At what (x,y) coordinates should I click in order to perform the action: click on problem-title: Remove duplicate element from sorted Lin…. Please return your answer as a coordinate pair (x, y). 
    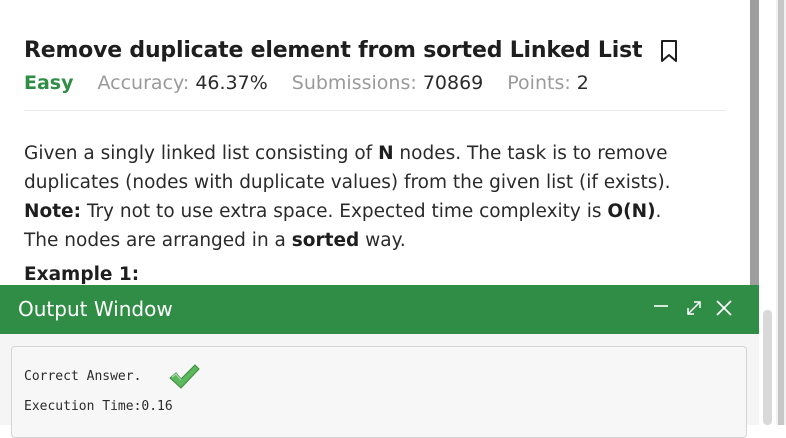
    Looking at the image, I should click on (333, 50).